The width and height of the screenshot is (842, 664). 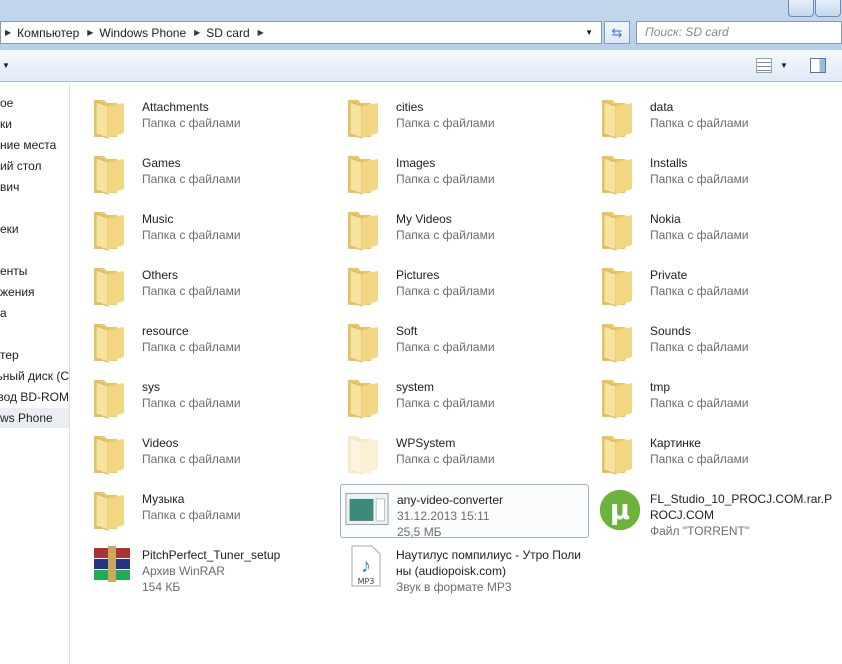 What do you see at coordinates (34, 166) in the screenshot?
I see `nav-item: ий стол` at bounding box center [34, 166].